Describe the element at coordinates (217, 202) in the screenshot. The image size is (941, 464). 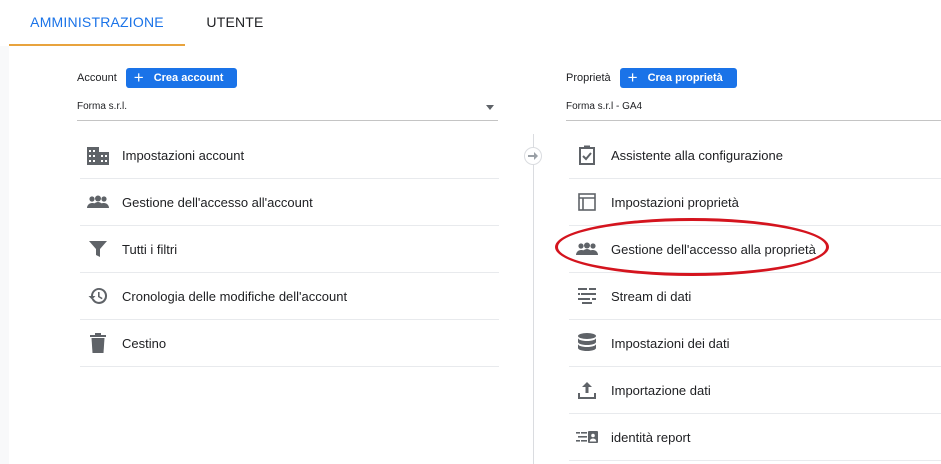
I see `account-access-label: Gestione dell'accesso all'account` at that location.